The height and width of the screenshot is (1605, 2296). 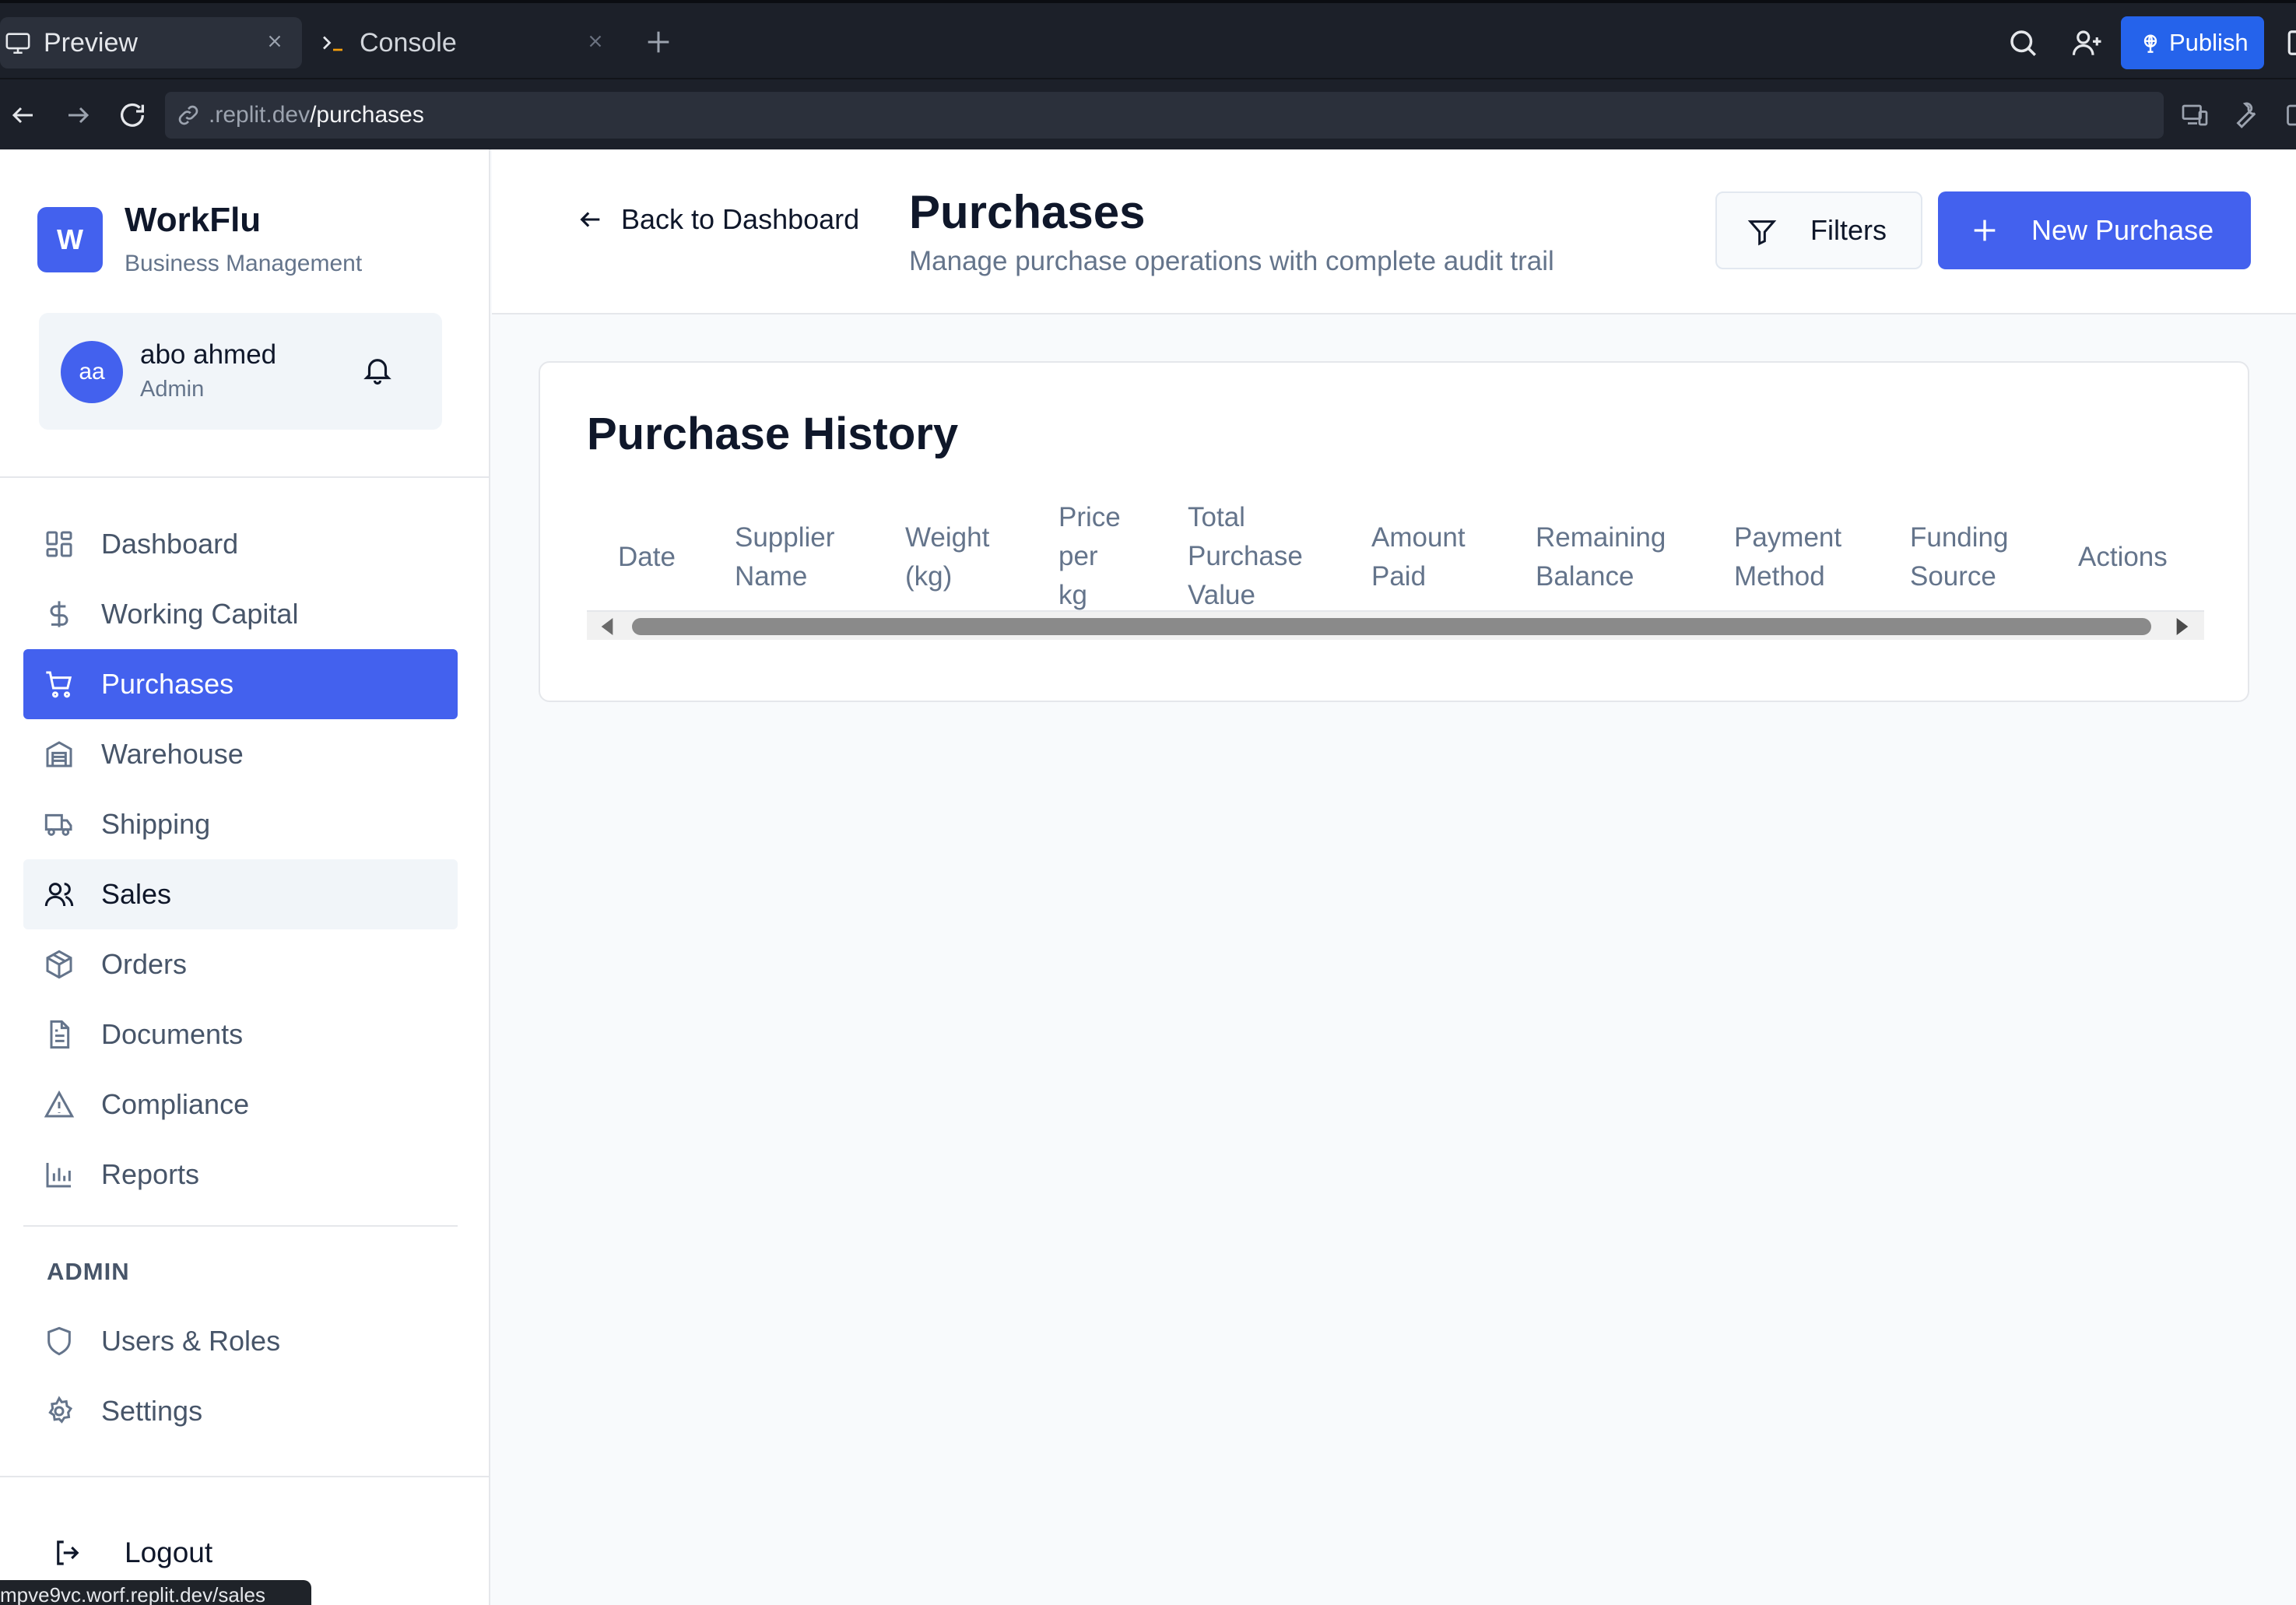 I want to click on sidebar-item-label: Dashboard, so click(x=170, y=544).